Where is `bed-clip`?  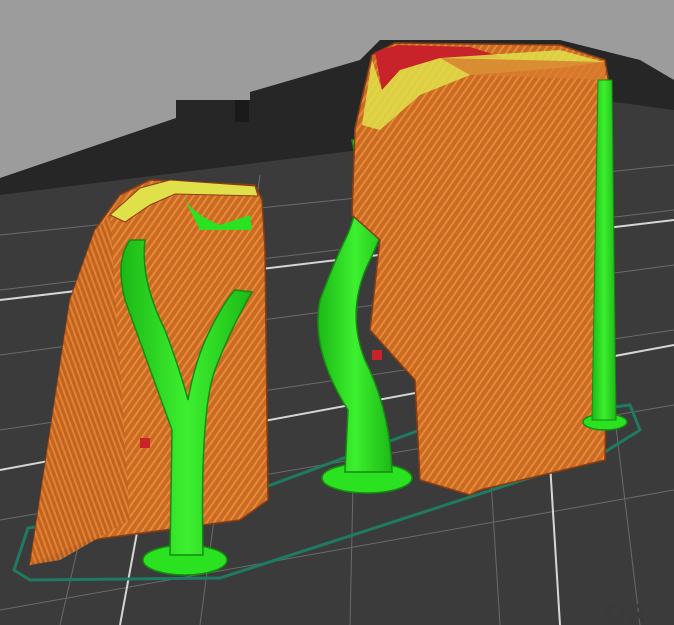
bed-clip is located at coordinates (242, 111).